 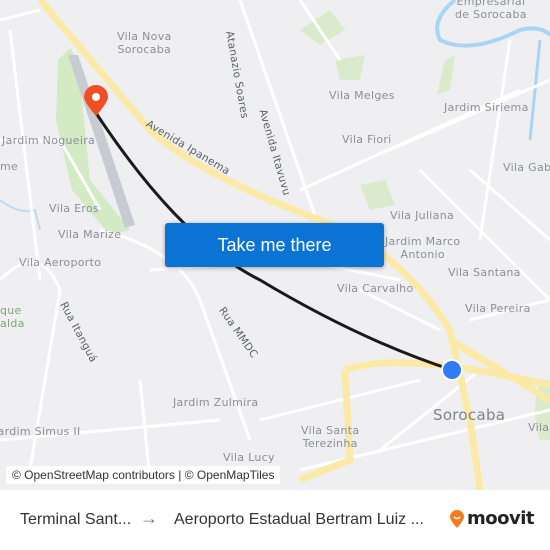 What do you see at coordinates (362, 95) in the screenshot?
I see `map-label-vila-melges: Vila Melges` at bounding box center [362, 95].